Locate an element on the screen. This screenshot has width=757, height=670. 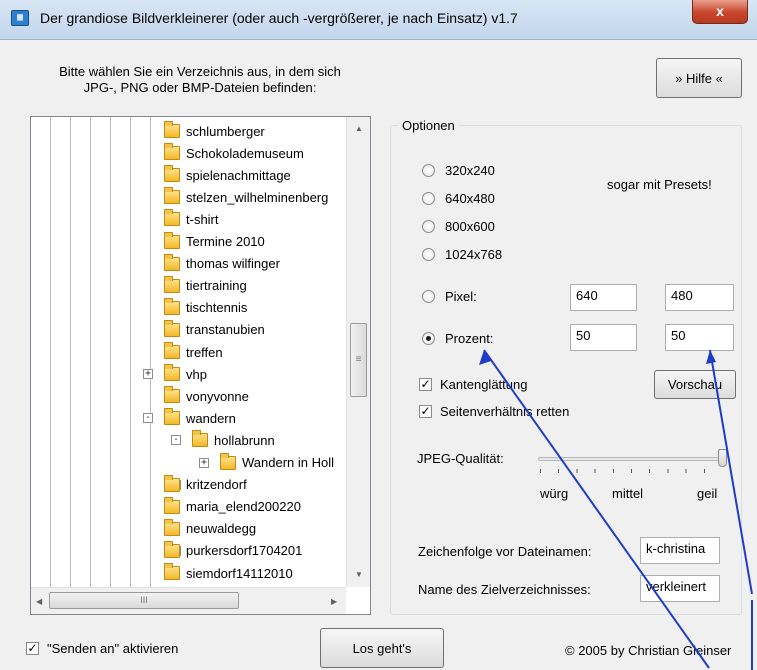
tree-item: tischtennis is located at coordinates (205, 308).